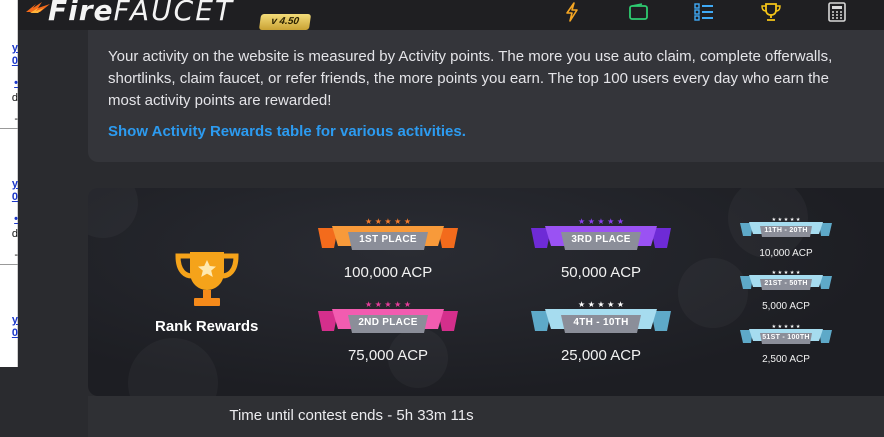 This screenshot has height=437, width=884. I want to click on fiftyfirst-hundredth-prize: 2,500 ACP, so click(786, 359).